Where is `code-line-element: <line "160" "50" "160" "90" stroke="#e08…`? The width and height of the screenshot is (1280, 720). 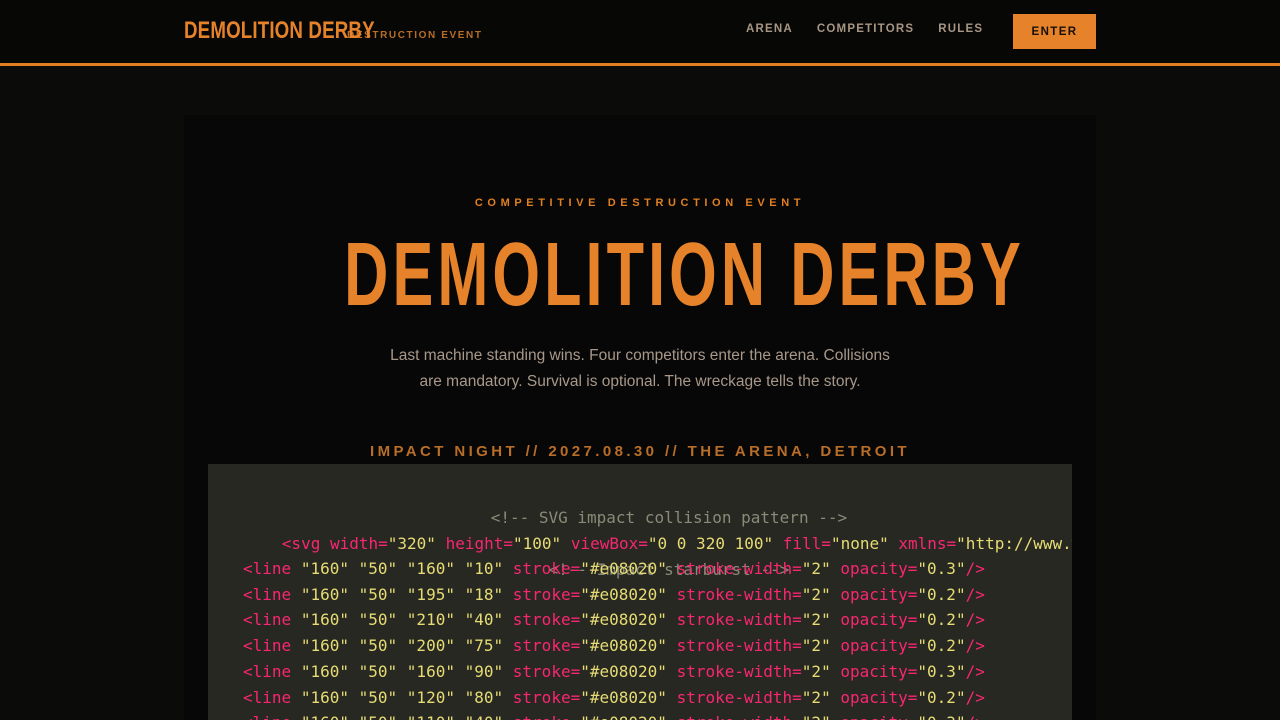 code-line-element: <line "160" "50" "160" "90" stroke="#e08… is located at coordinates (614, 672).